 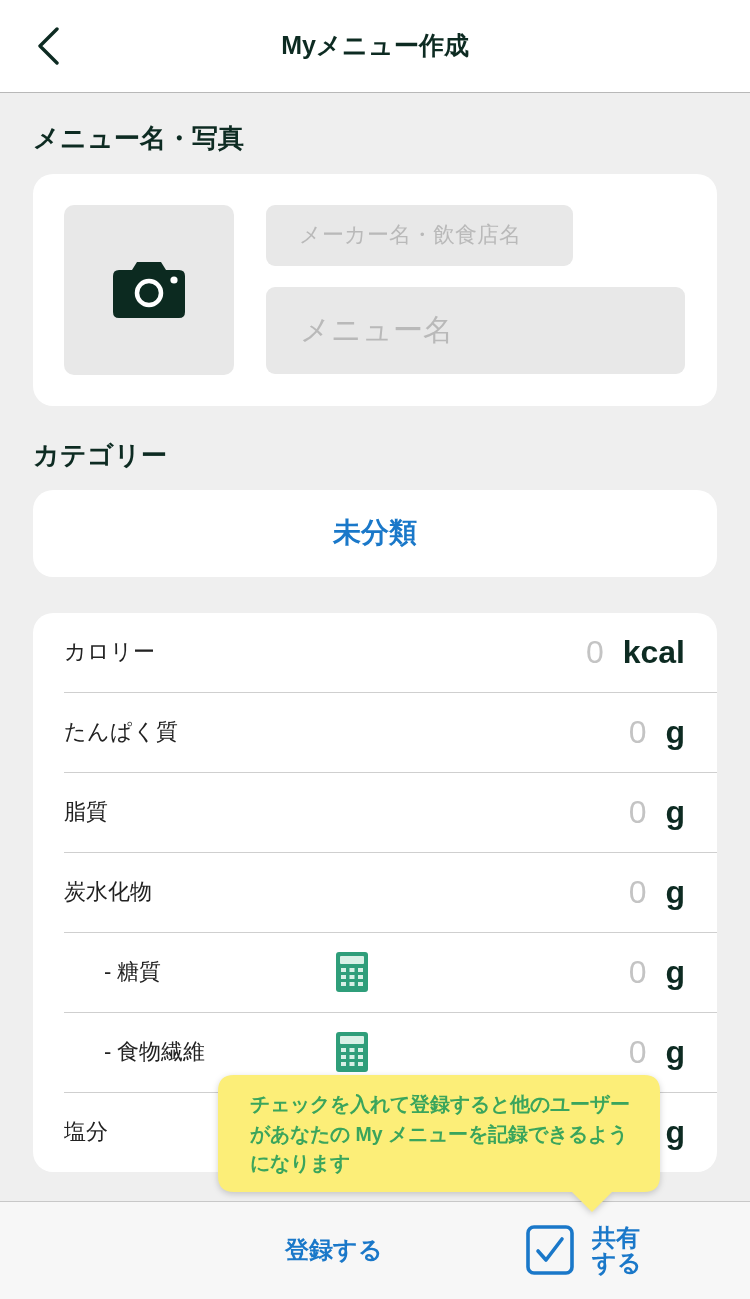 What do you see at coordinates (439, 1143) in the screenshot?
I see `share-tooltip: チェックを入れて登録すると他のユーザーがあなたの My メニューを記録できるようになります` at bounding box center [439, 1143].